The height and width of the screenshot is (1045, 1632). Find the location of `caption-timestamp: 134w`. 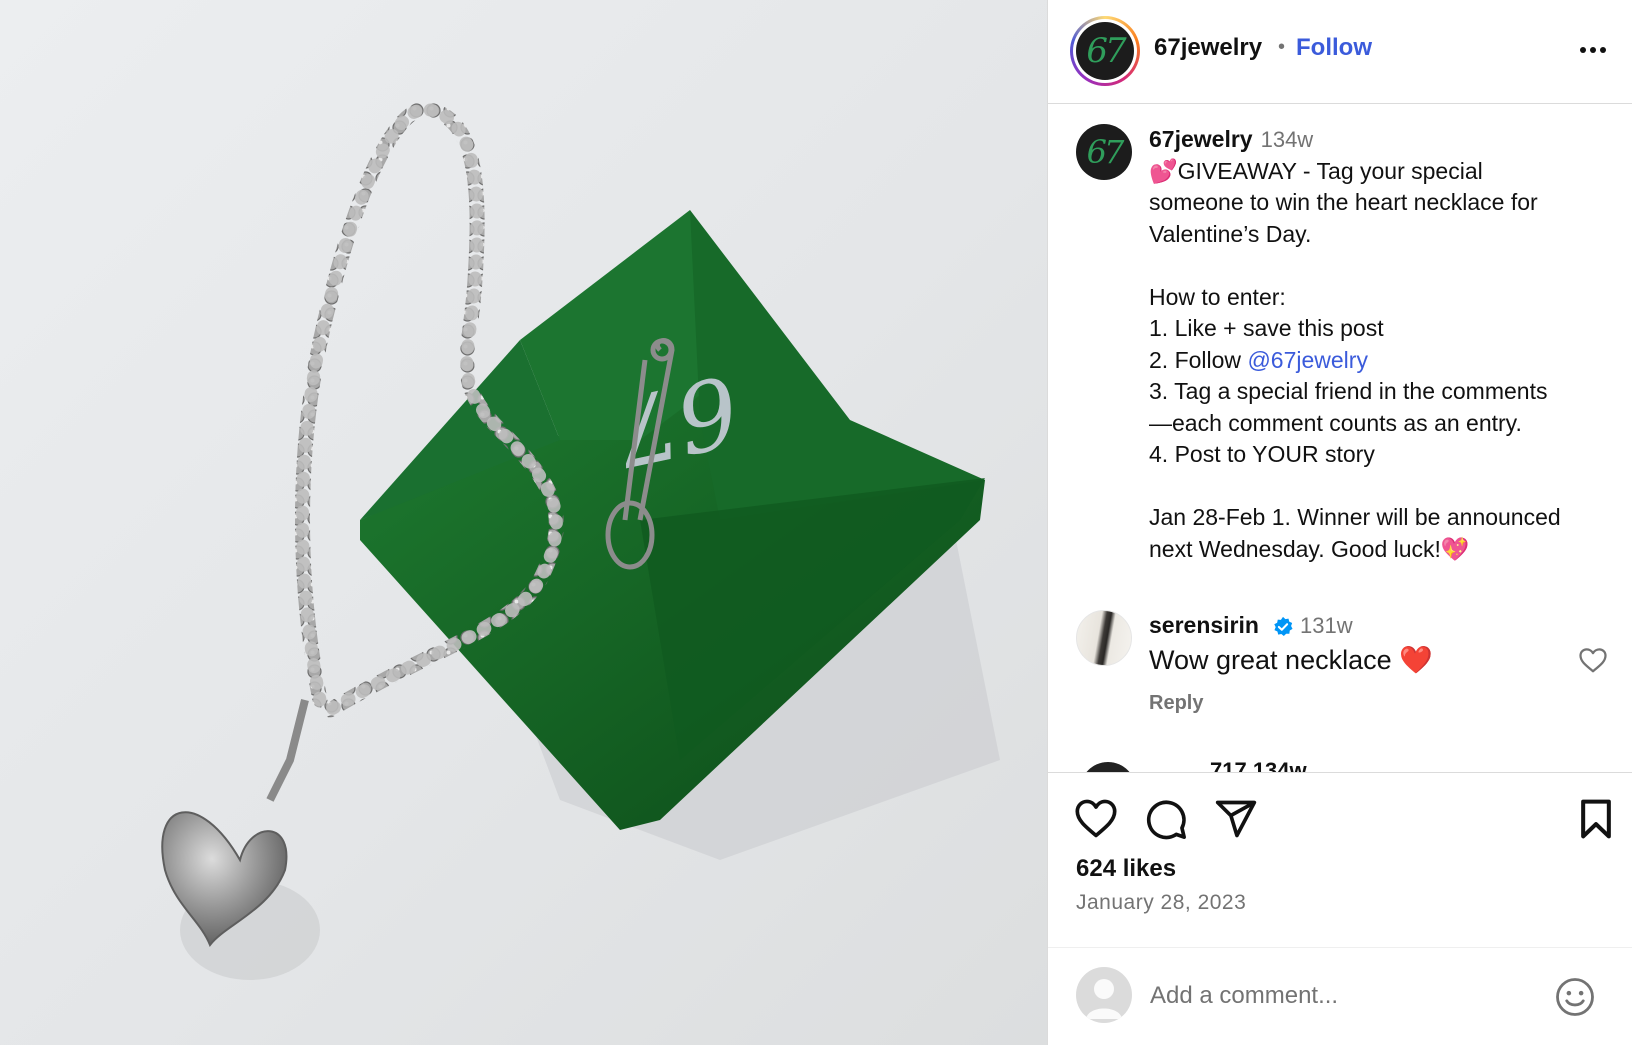

caption-timestamp: 134w is located at coordinates (1287, 139).